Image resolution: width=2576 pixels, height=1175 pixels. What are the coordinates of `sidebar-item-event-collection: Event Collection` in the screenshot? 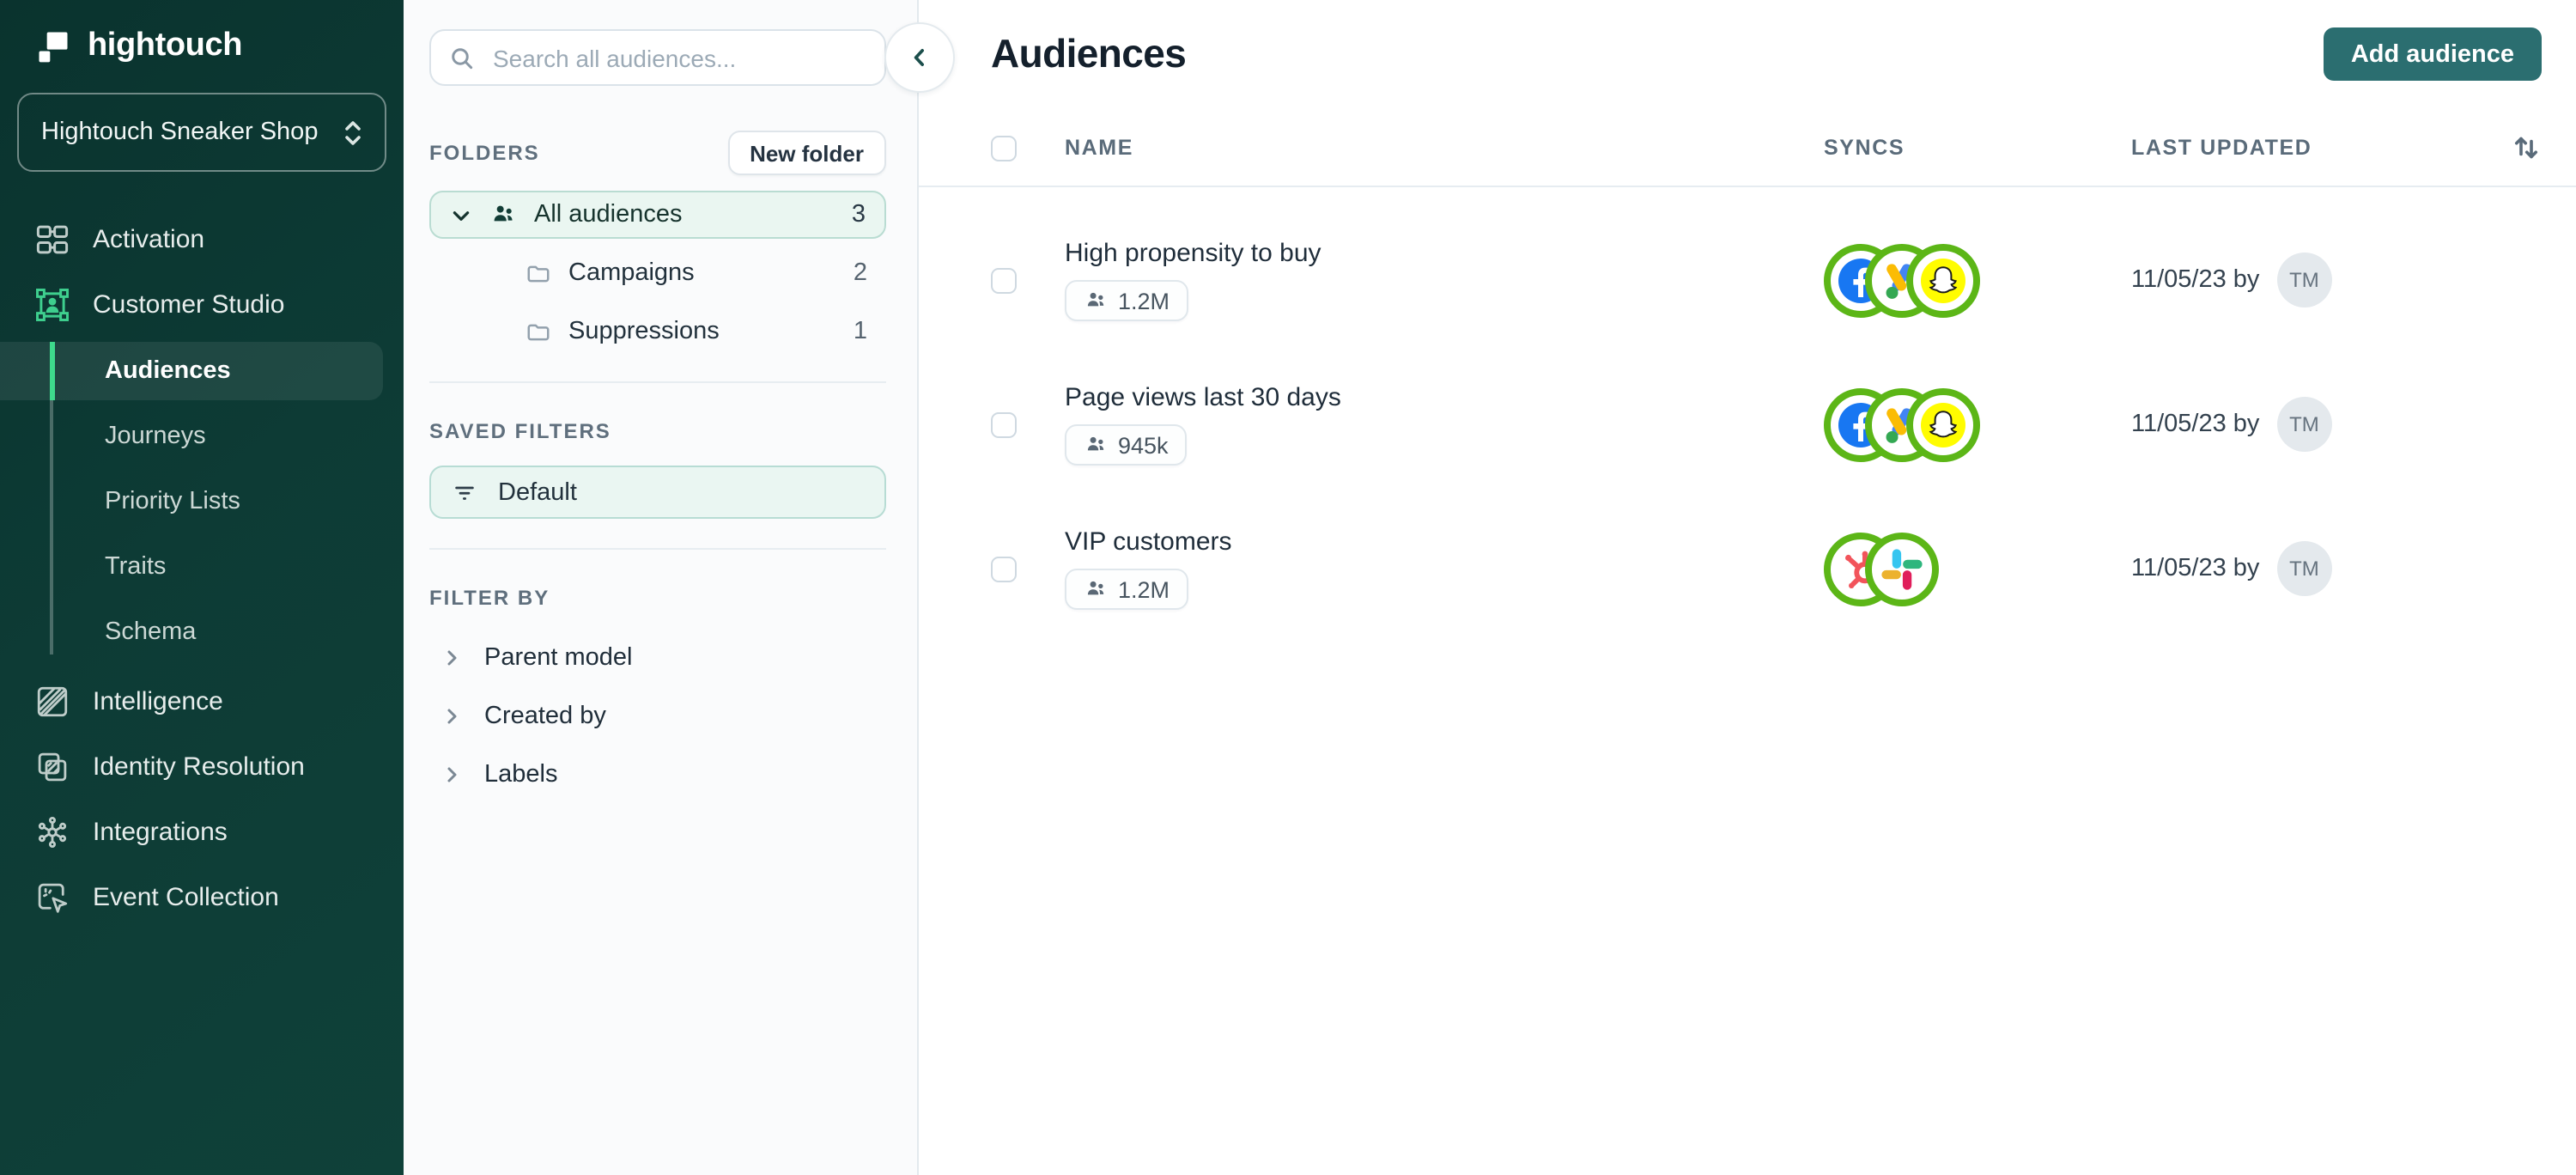 It's located at (202, 896).